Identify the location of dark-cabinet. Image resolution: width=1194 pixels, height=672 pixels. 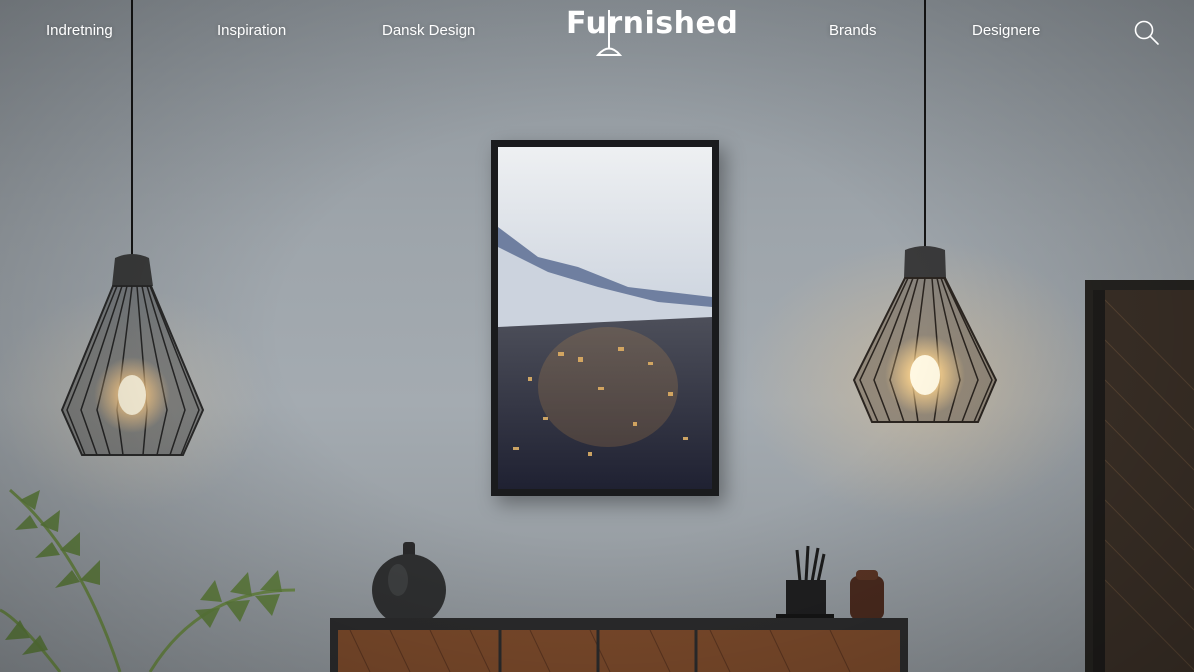
(1139, 476).